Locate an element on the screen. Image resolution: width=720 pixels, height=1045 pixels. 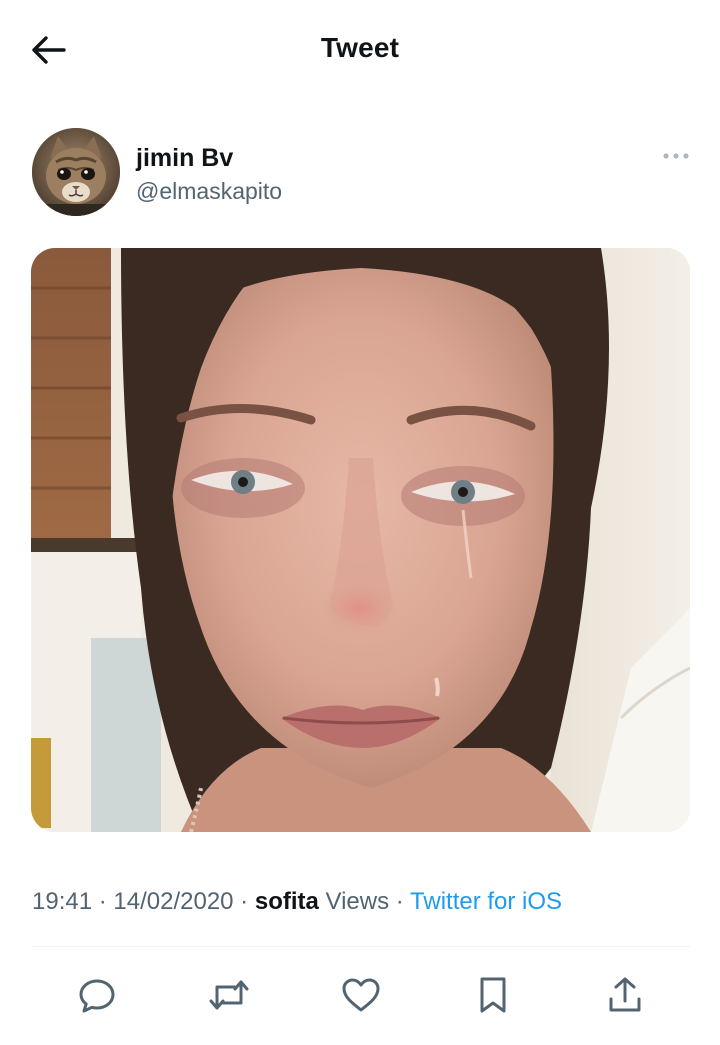
like-icon is located at coordinates (361, 995).